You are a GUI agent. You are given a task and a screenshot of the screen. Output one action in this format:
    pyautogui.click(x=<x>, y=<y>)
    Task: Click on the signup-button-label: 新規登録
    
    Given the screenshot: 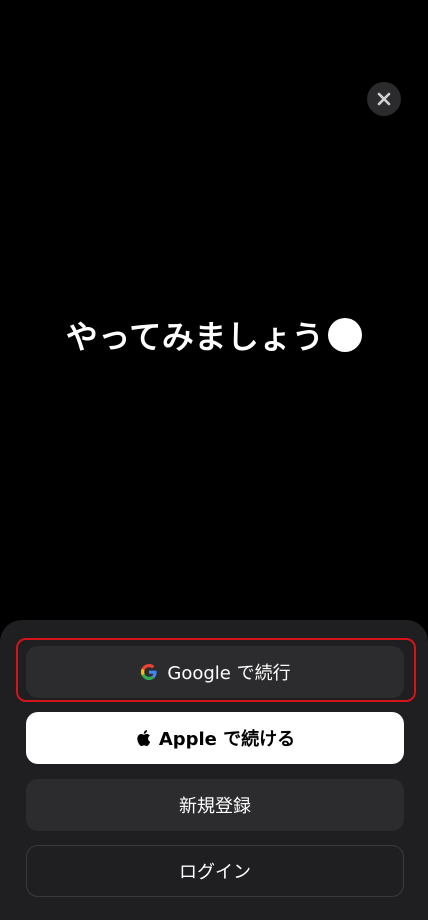 What is the action you would take?
    pyautogui.click(x=215, y=806)
    